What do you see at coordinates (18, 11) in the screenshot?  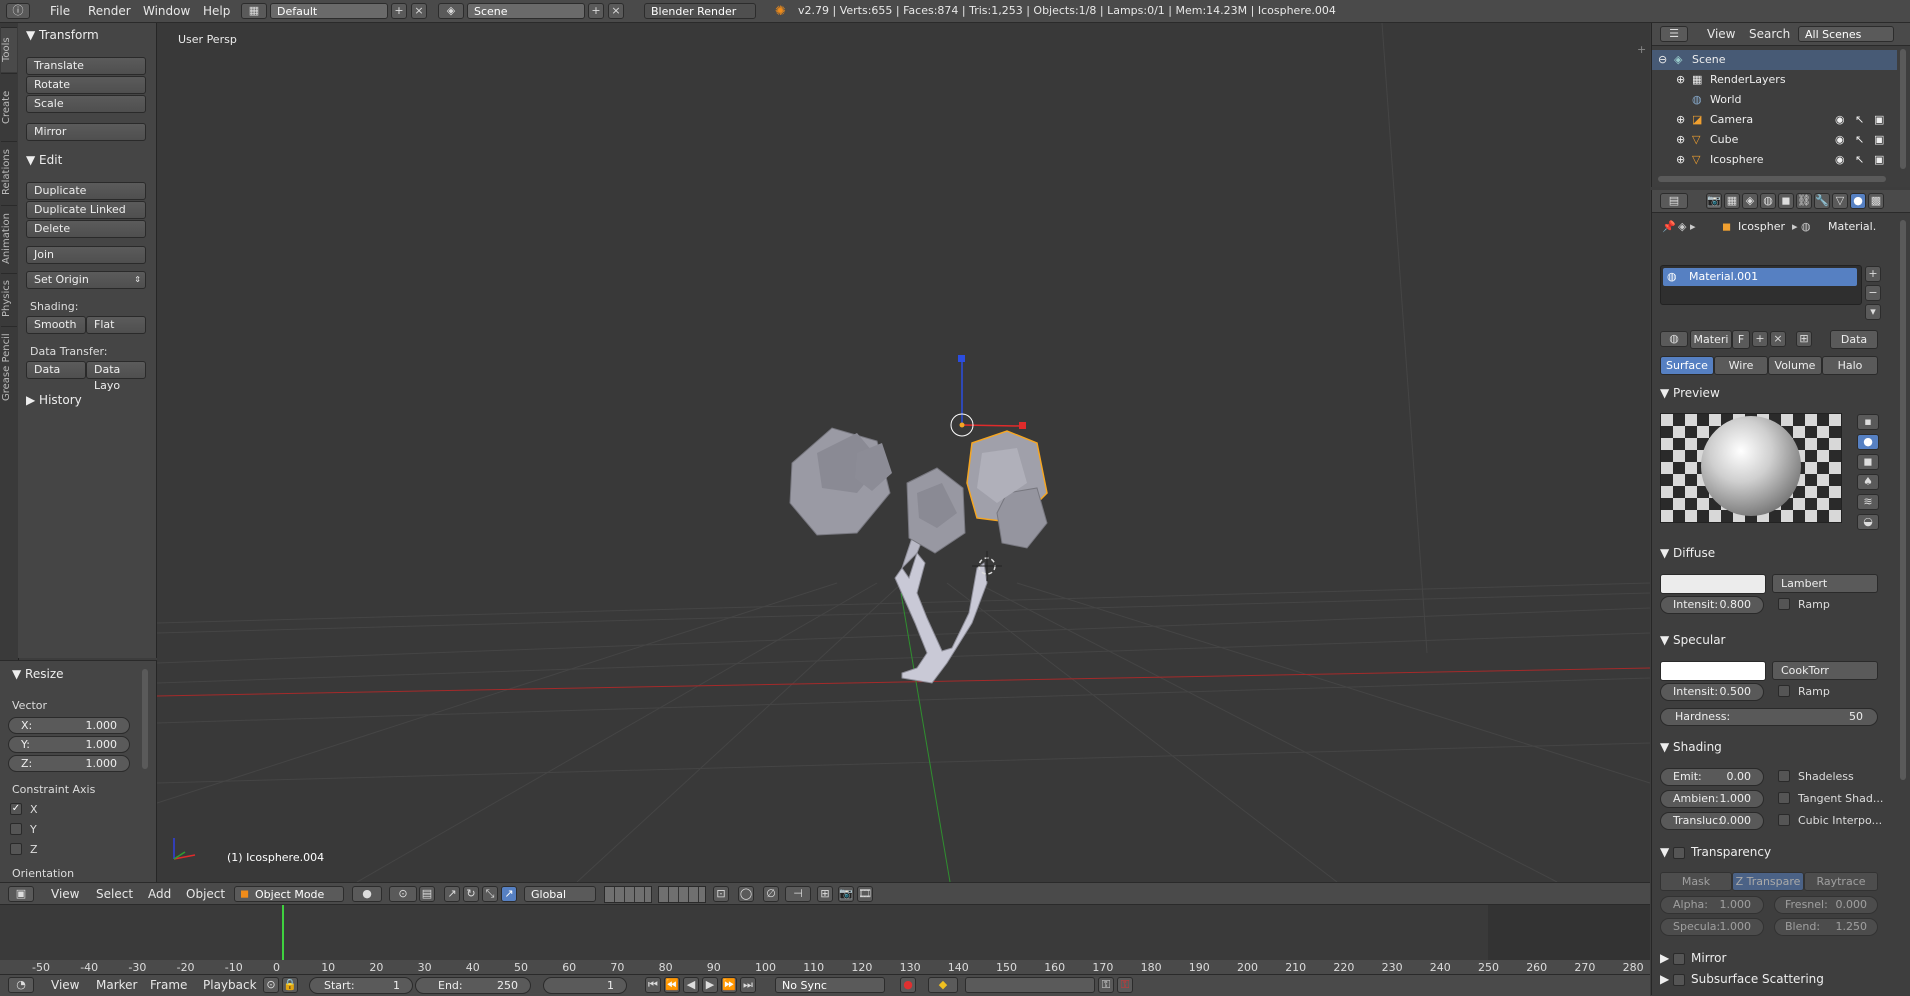 I see `info-editor-icon: ⓘ` at bounding box center [18, 11].